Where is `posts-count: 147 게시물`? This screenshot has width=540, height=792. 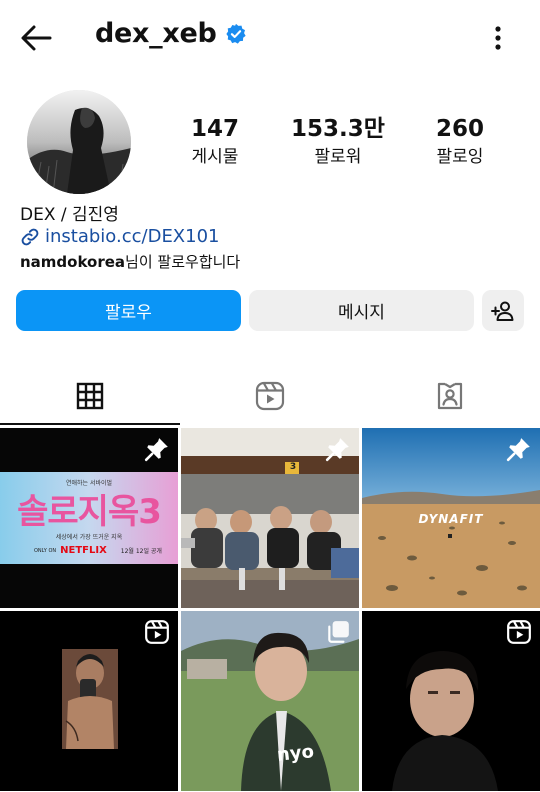
posts-count: 147 게시물 is located at coordinates (215, 142).